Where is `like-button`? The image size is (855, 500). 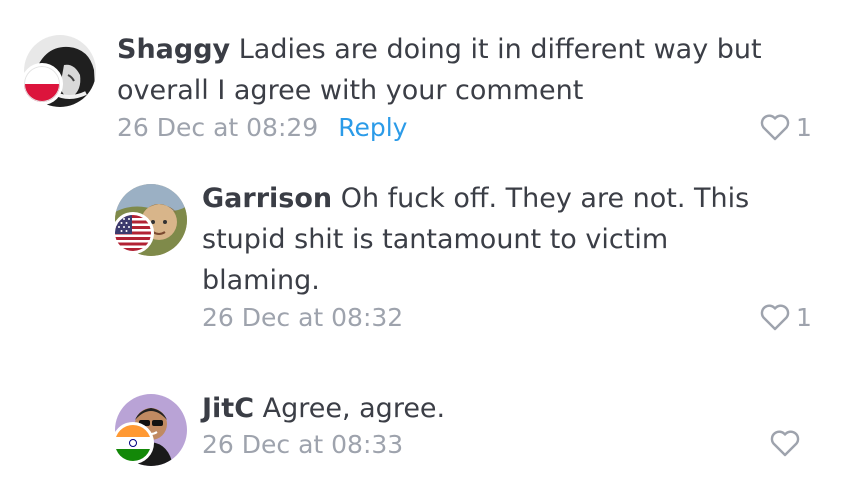 like-button is located at coordinates (788, 443).